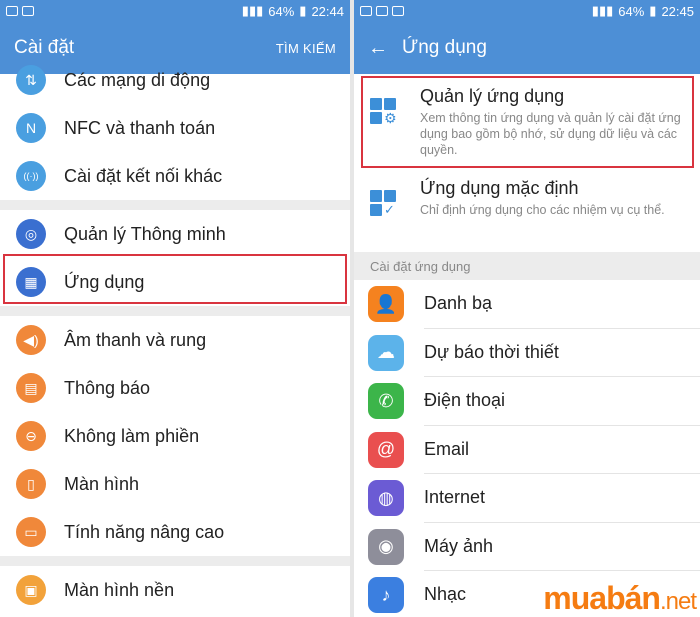 The image size is (700, 617). What do you see at coordinates (386, 449) in the screenshot?
I see `email-icon: @` at bounding box center [386, 449].